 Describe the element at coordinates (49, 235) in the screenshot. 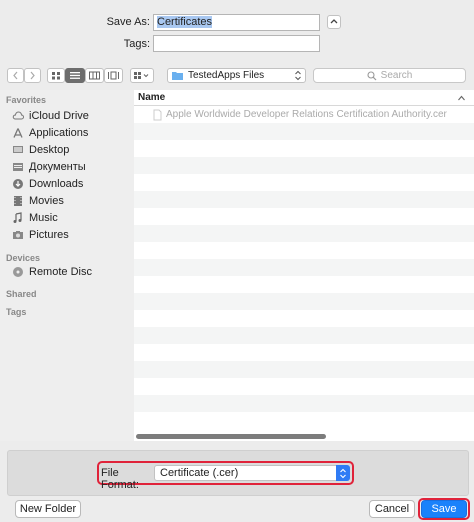

I see `sidebar-item-label: Pictures` at that location.